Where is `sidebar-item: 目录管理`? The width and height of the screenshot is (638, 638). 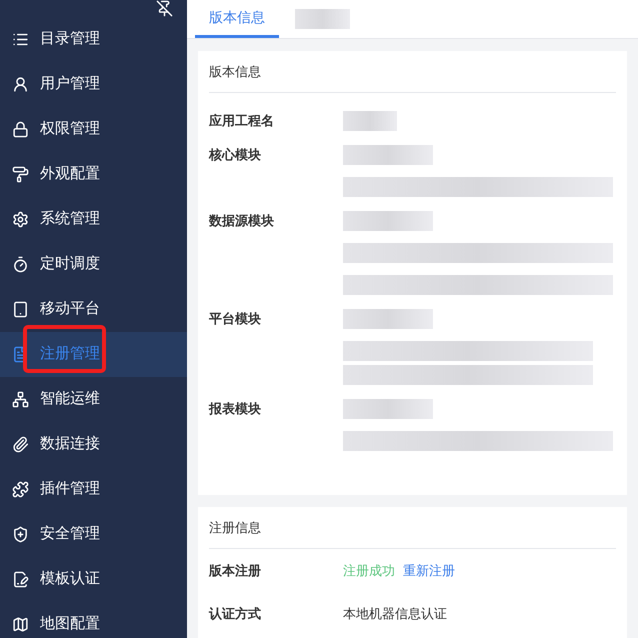 sidebar-item: 目录管理 is located at coordinates (93, 39).